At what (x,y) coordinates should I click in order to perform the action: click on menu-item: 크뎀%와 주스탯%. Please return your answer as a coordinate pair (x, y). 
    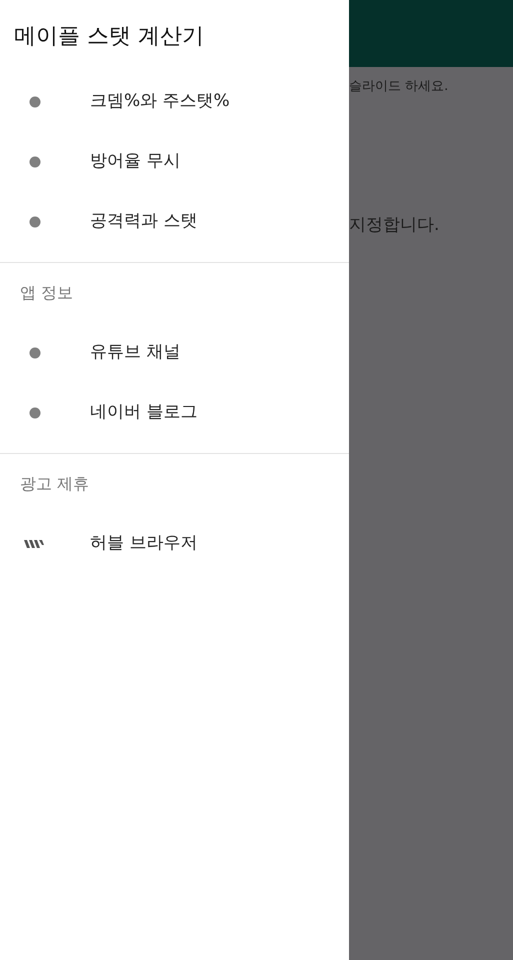
    Looking at the image, I should click on (174, 102).